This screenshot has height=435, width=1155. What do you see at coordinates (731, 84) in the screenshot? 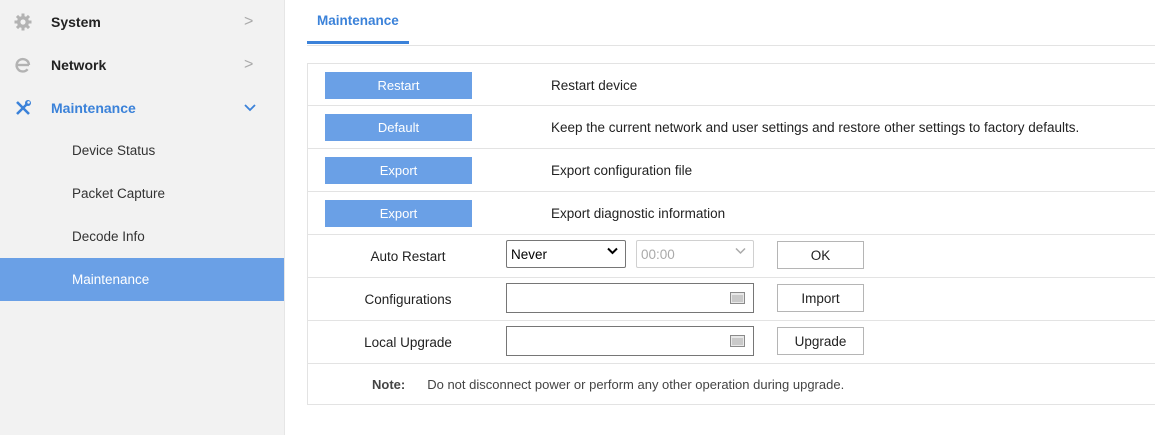
I see `restart-row: Restart Restart device` at bounding box center [731, 84].